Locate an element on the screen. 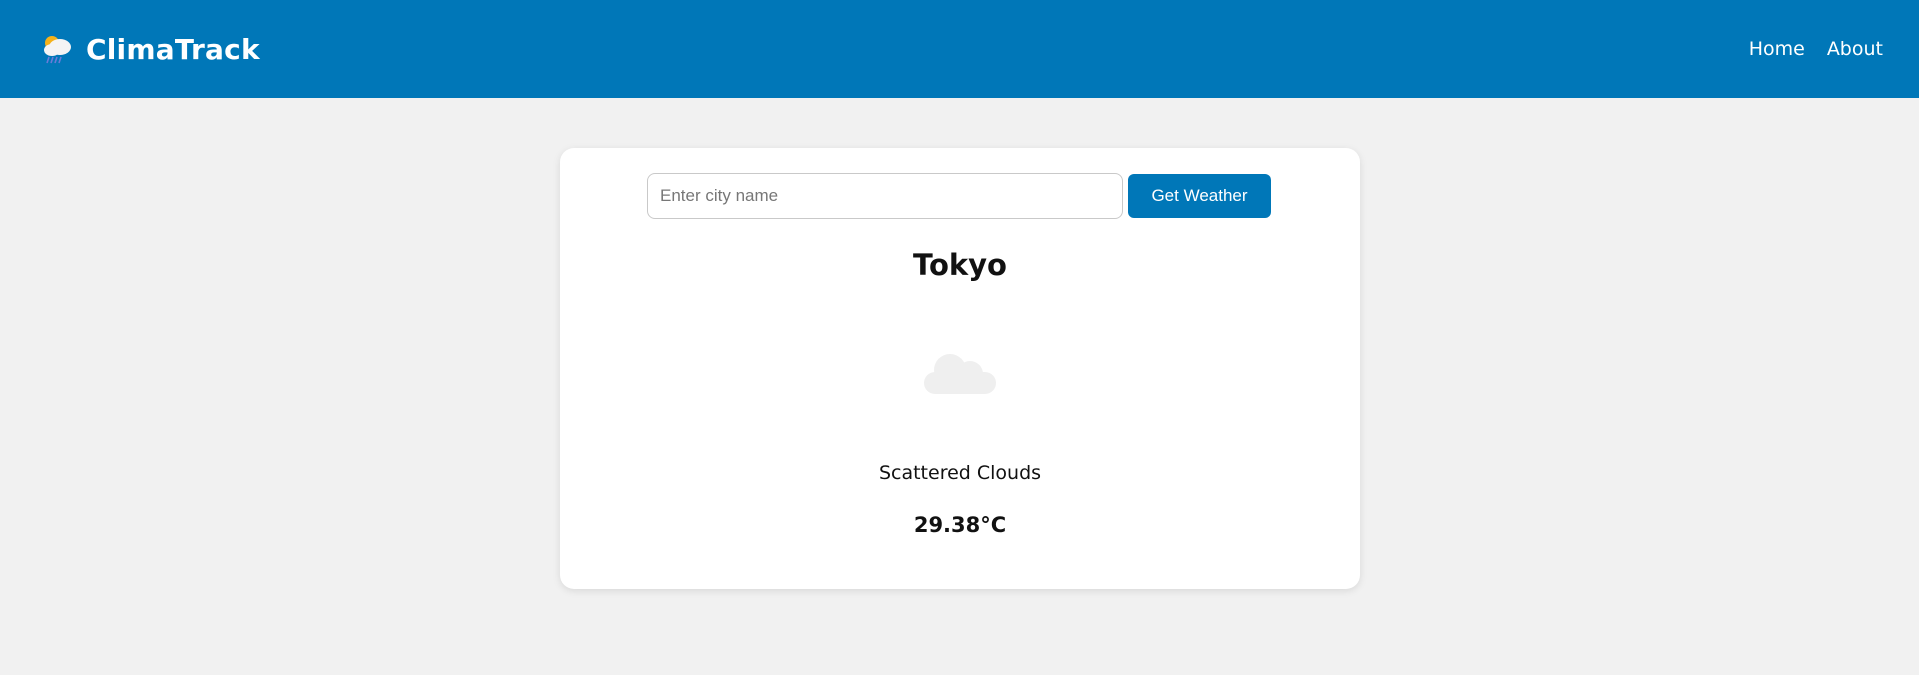 The image size is (1919, 675). city-search-input is located at coordinates (885, 196).